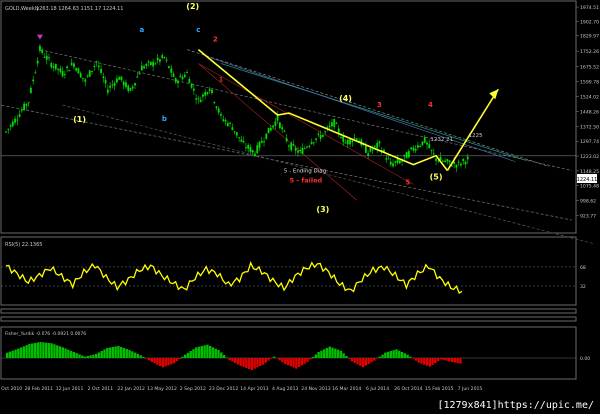 The height and width of the screenshot is (414, 600). I want to click on level-label-1232: 1232 21, so click(441, 140).